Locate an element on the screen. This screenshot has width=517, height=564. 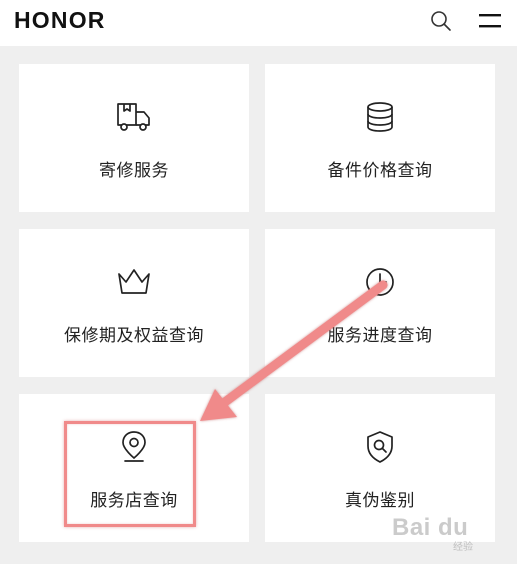
search-button is located at coordinates (441, 21).